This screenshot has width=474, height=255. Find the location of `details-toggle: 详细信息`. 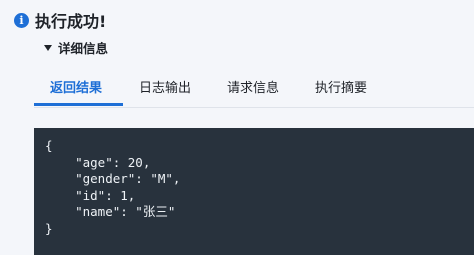

details-toggle: 详细信息 is located at coordinates (76, 47).